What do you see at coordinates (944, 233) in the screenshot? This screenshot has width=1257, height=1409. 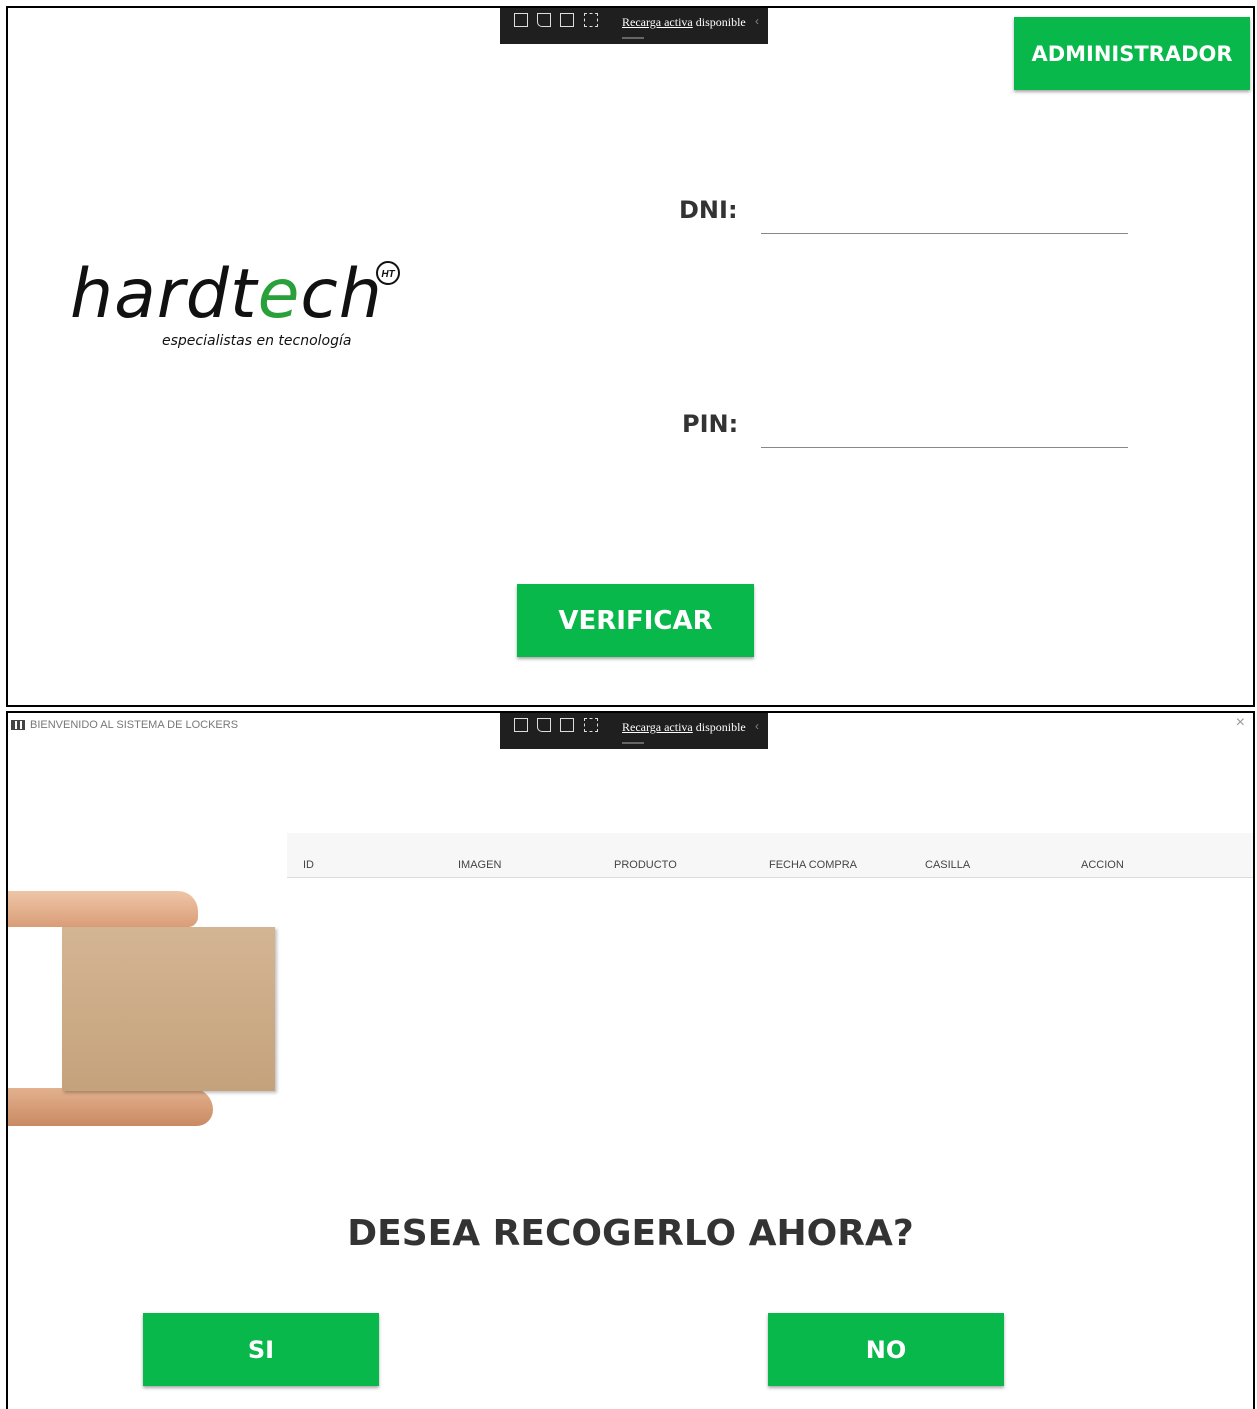 I see `dni-underline` at bounding box center [944, 233].